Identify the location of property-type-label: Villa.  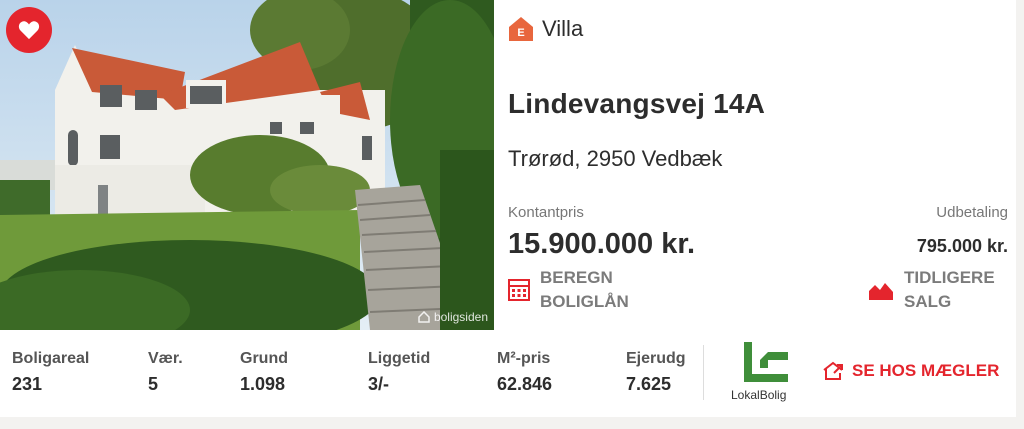
(563, 28).